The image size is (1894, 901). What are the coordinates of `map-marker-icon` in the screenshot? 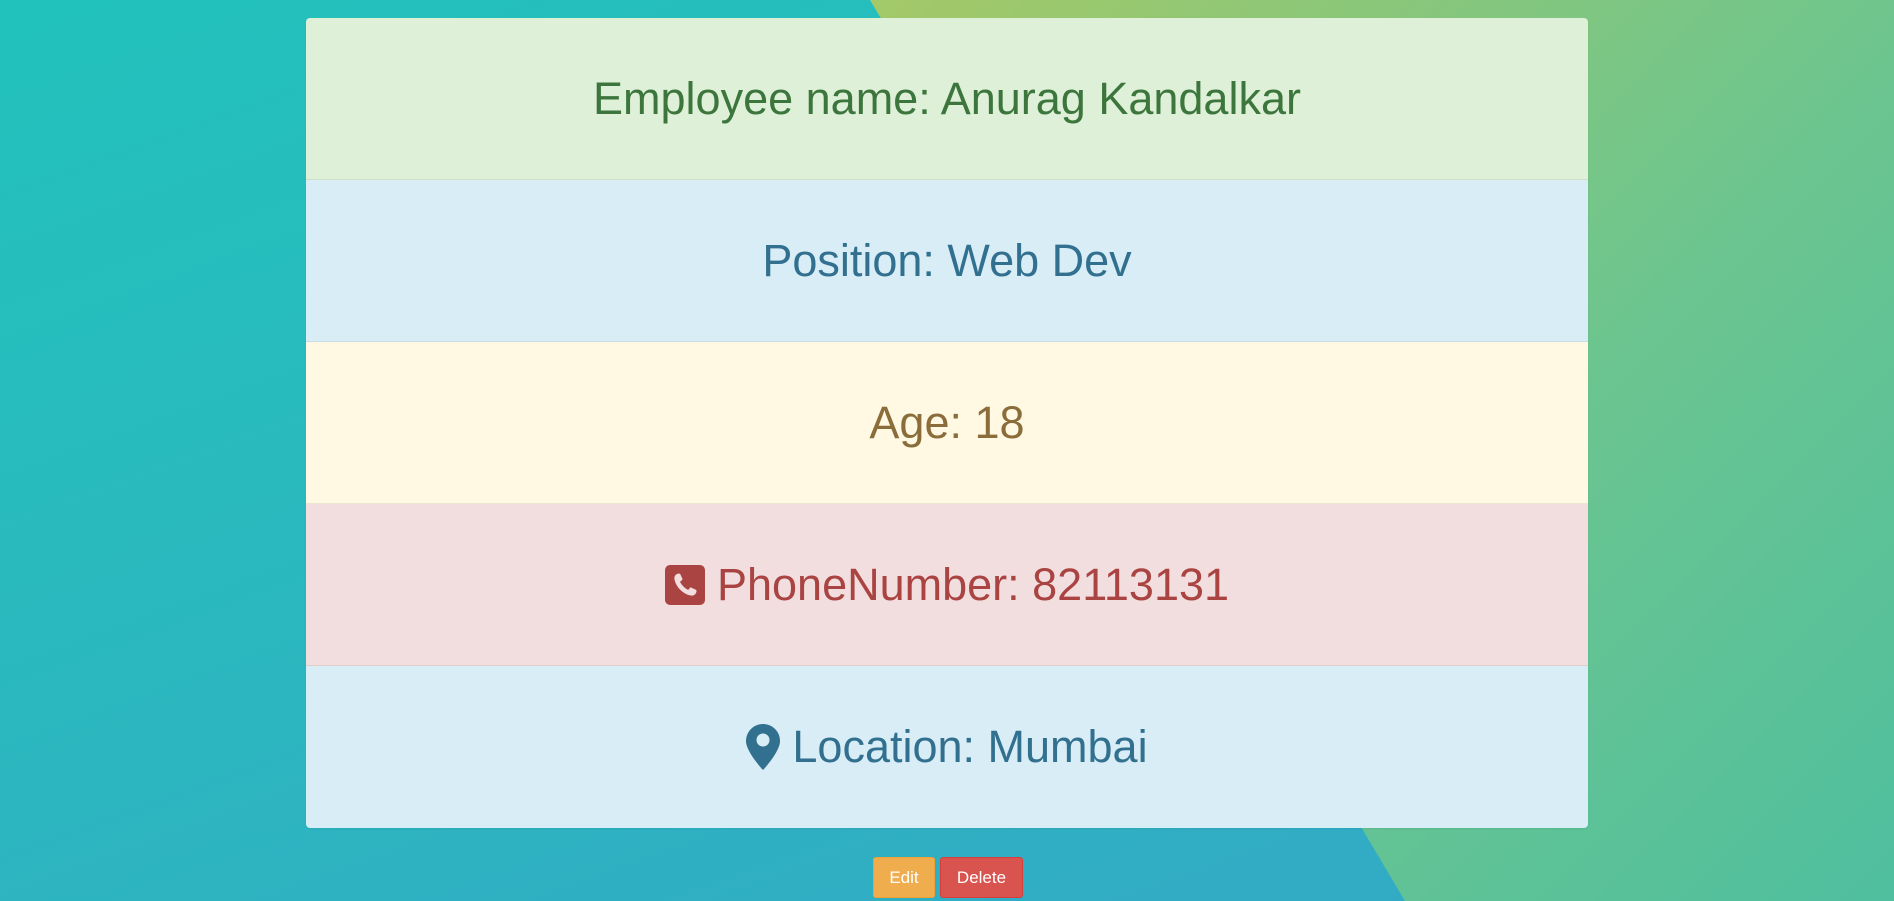 It's located at (763, 747).